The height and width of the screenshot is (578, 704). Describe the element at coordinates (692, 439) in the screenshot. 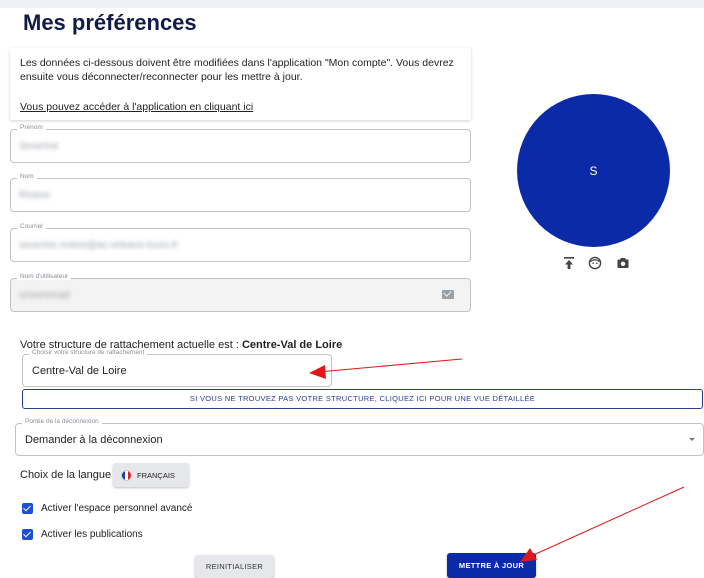

I see `chevron-down-icon` at that location.